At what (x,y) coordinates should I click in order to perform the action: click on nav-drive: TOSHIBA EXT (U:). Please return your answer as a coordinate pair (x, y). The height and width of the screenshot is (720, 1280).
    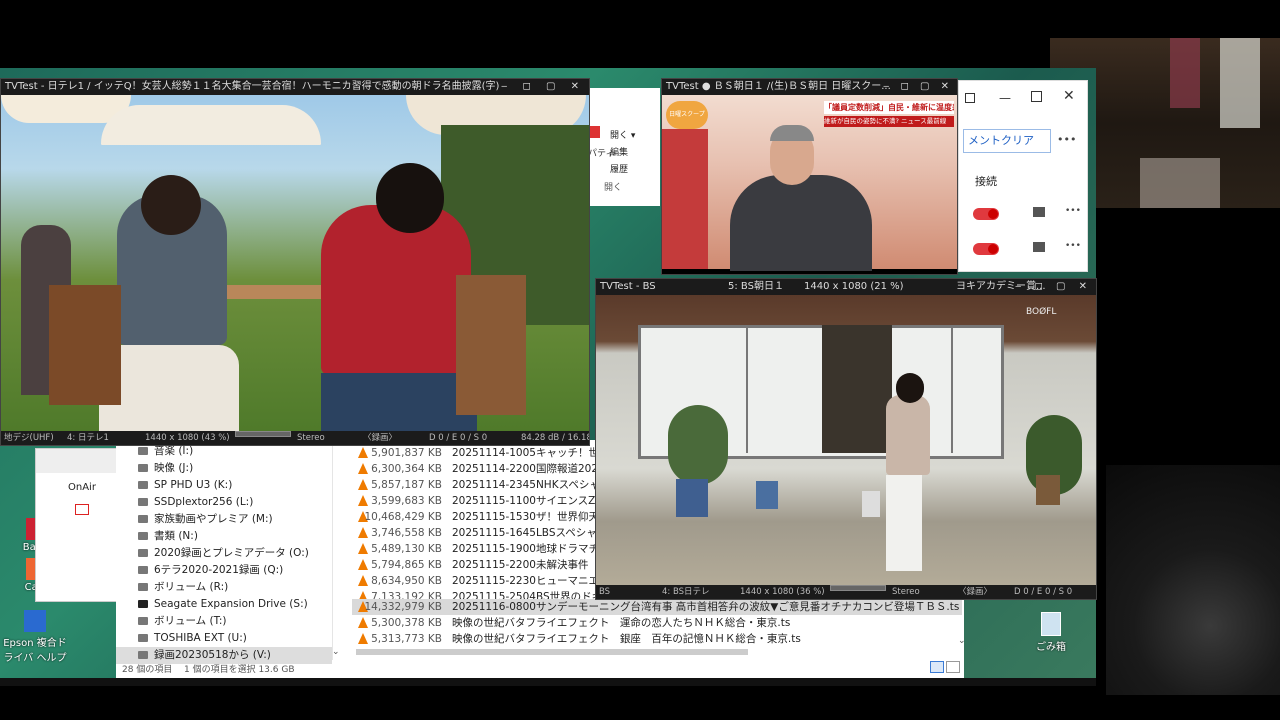
    Looking at the image, I should click on (224, 638).